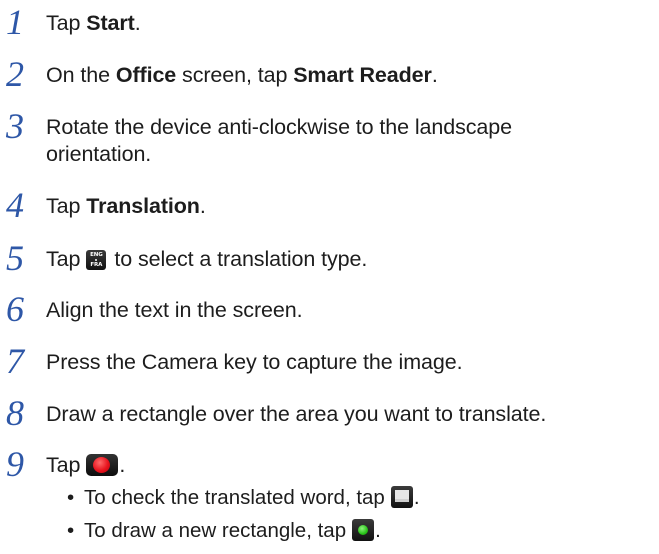 The width and height of the screenshot is (659, 554). I want to click on step-number: 1, so click(15, 22).